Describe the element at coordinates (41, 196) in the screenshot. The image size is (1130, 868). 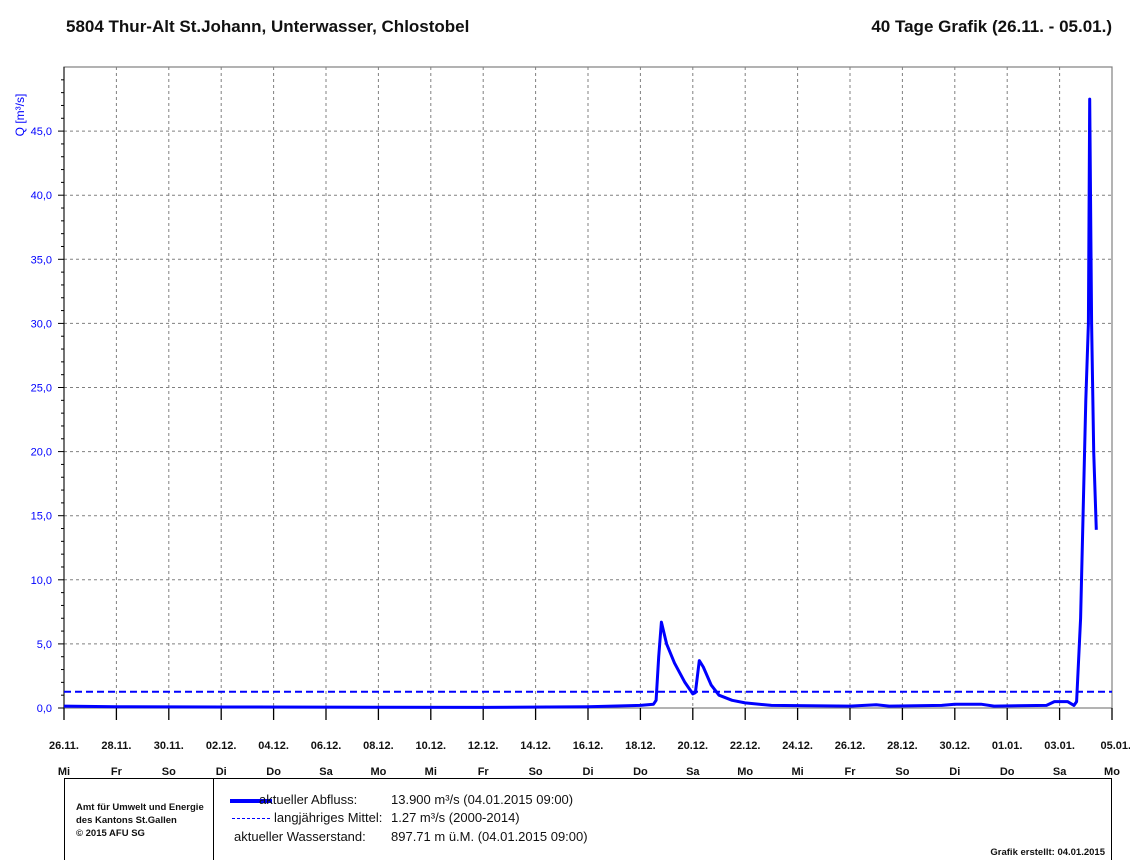
I see `y-tick-label: 40,0` at that location.